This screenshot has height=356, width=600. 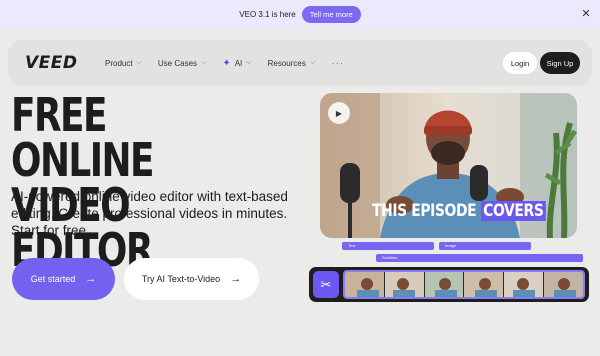 I want to click on nav-item-label: Product, so click(x=119, y=63).